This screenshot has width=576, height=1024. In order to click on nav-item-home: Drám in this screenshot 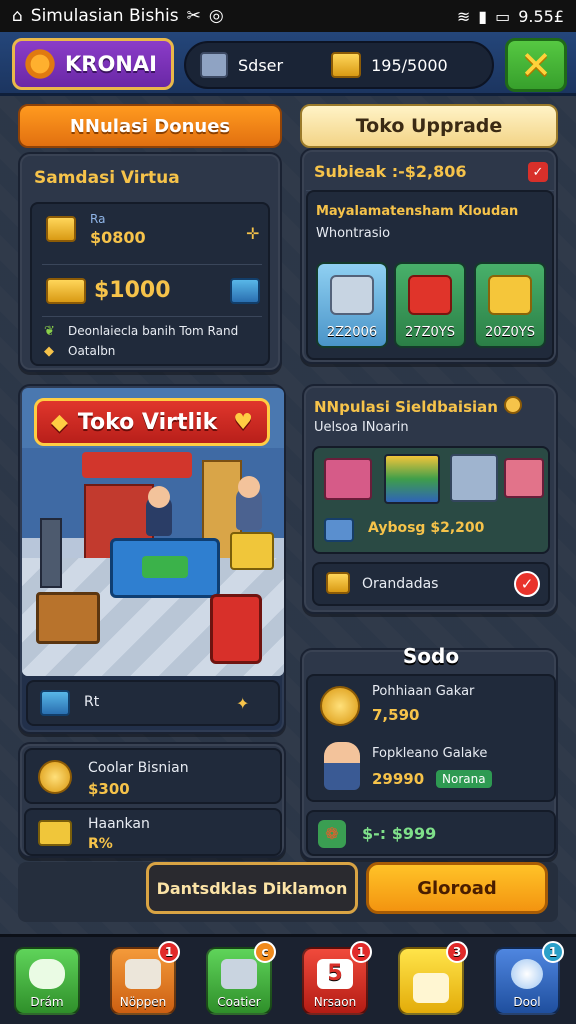, I will do `click(47, 981)`.